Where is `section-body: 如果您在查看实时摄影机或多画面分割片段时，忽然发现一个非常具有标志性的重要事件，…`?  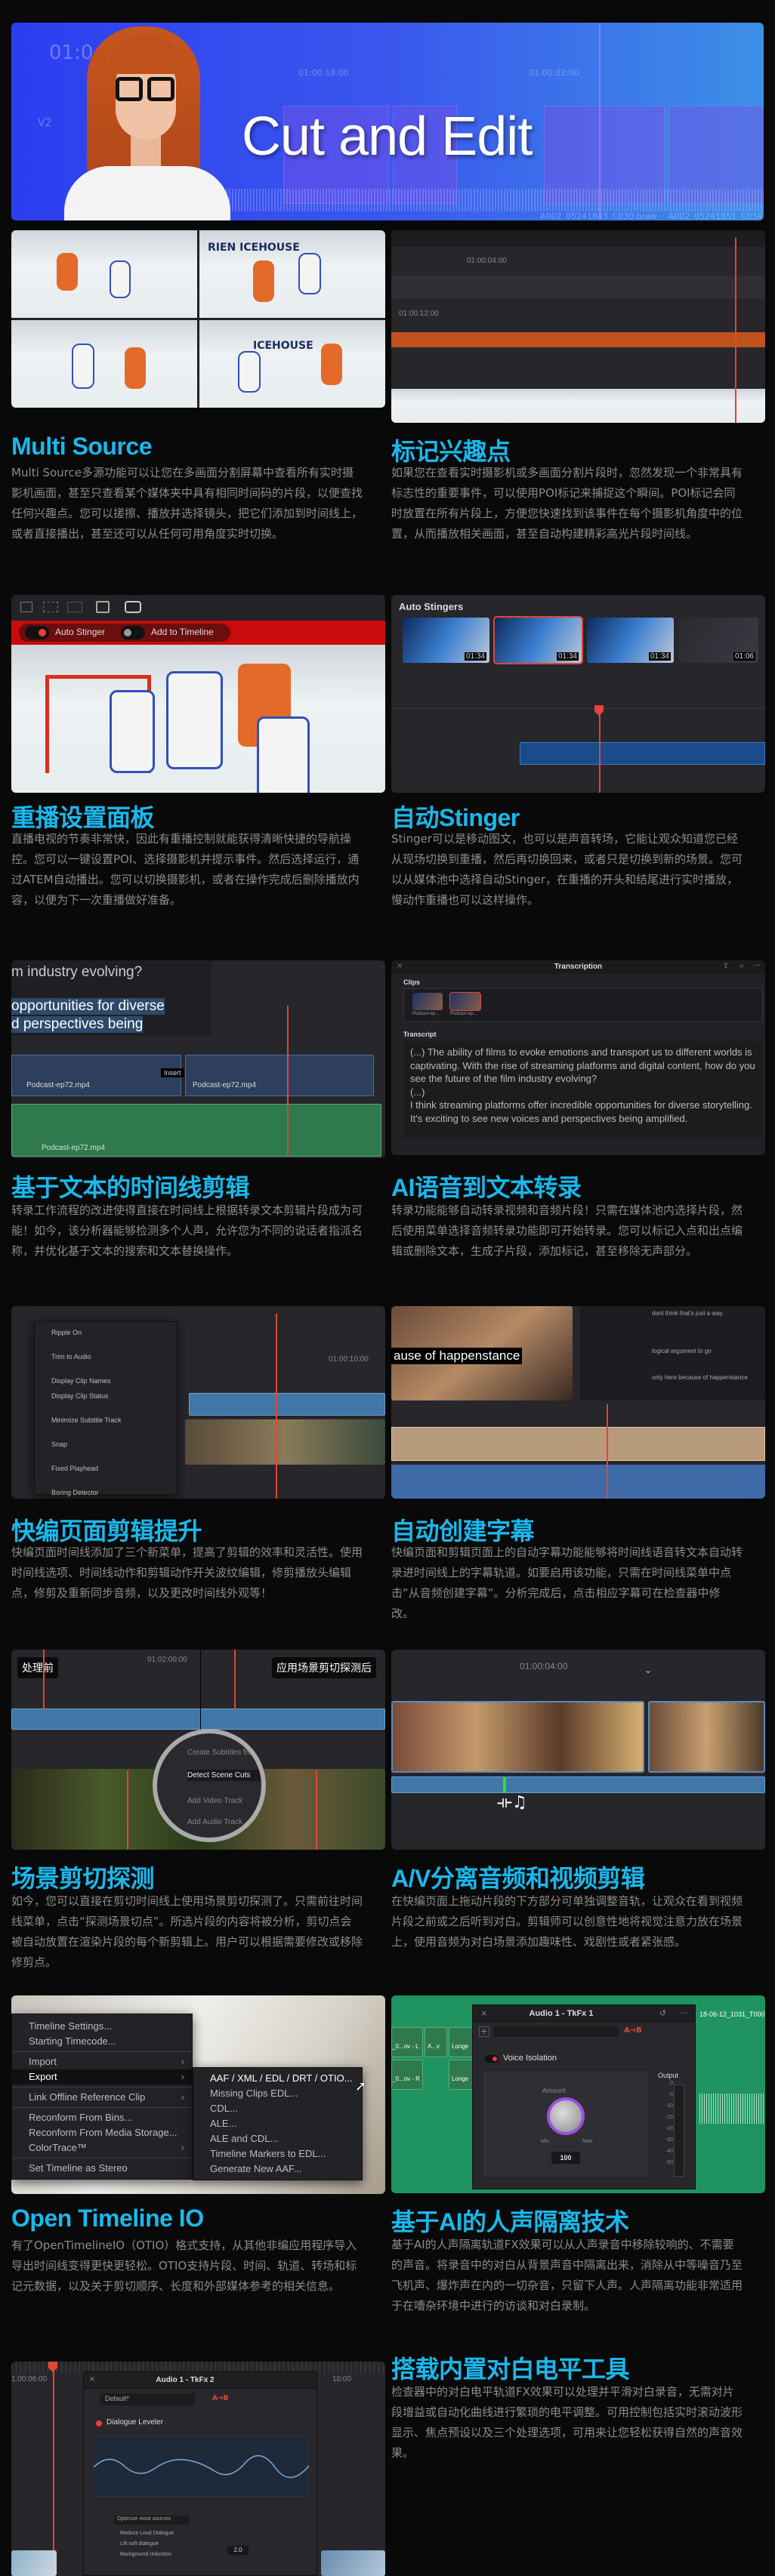
section-body: 如果您在查看实时摄影机或多画面分割片段时，忽然发现一个非常具有标志性的重要事件，… is located at coordinates (567, 503).